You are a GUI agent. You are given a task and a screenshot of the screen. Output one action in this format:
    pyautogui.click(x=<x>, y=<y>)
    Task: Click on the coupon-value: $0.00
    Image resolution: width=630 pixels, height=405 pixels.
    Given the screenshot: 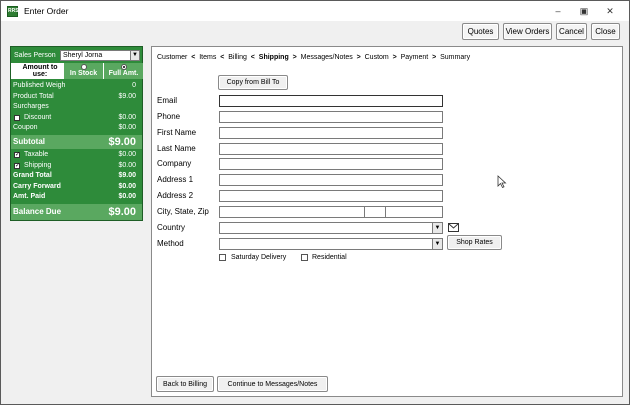 What is the action you would take?
    pyautogui.click(x=127, y=127)
    